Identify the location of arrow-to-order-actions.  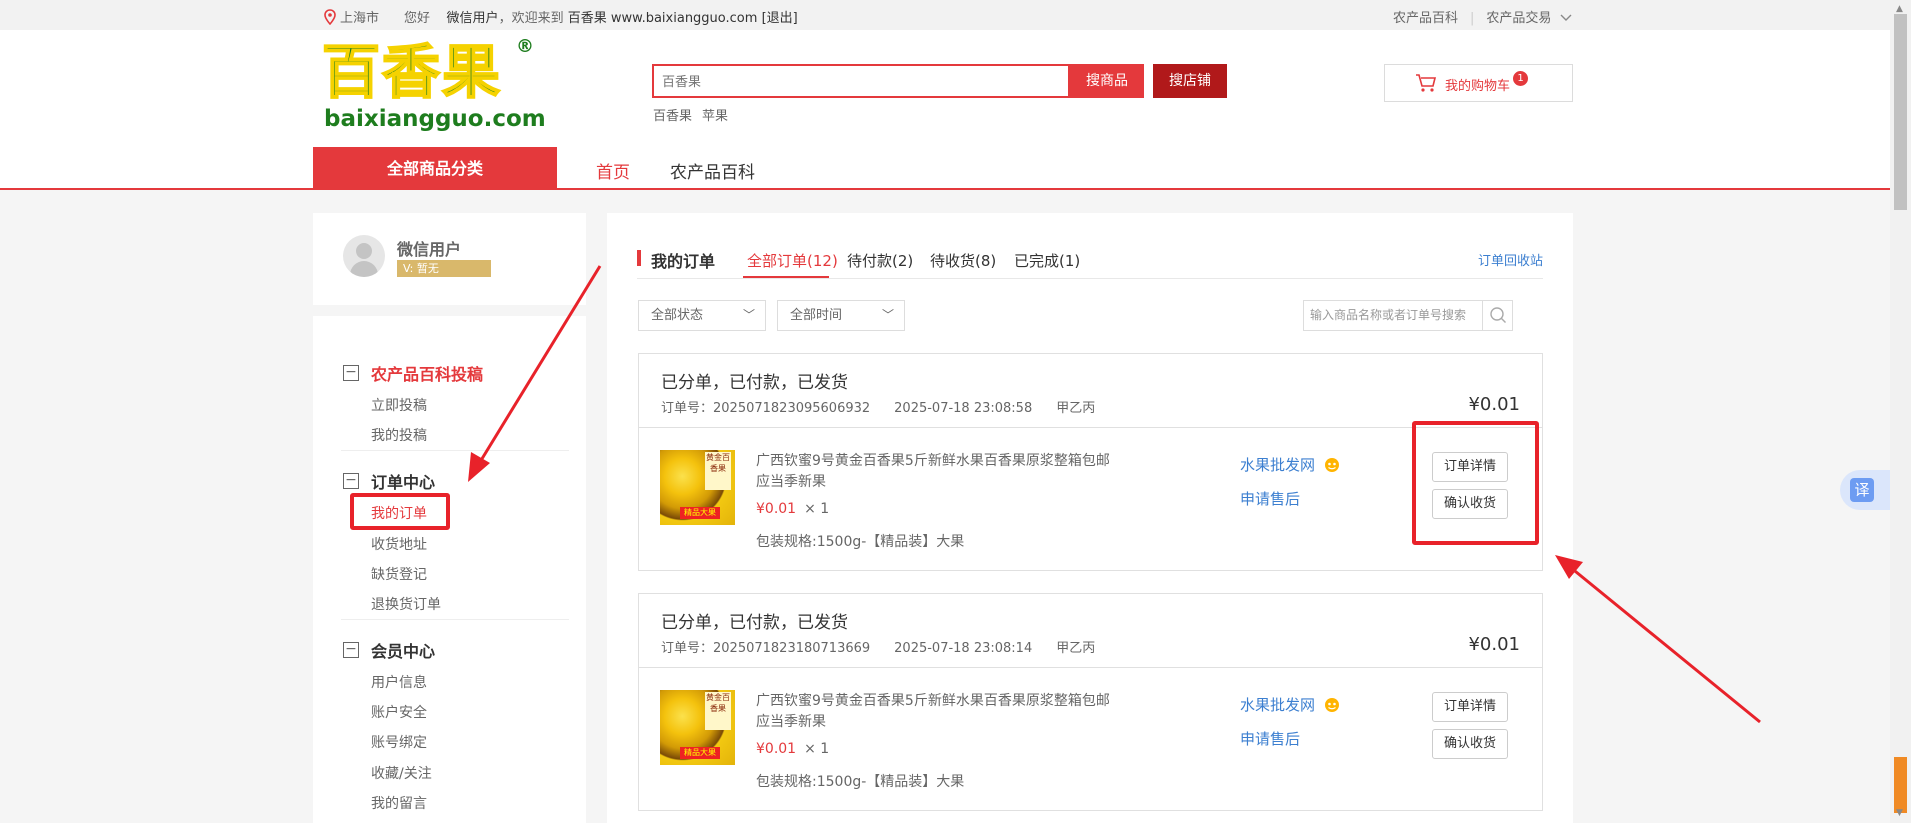
(1658, 639).